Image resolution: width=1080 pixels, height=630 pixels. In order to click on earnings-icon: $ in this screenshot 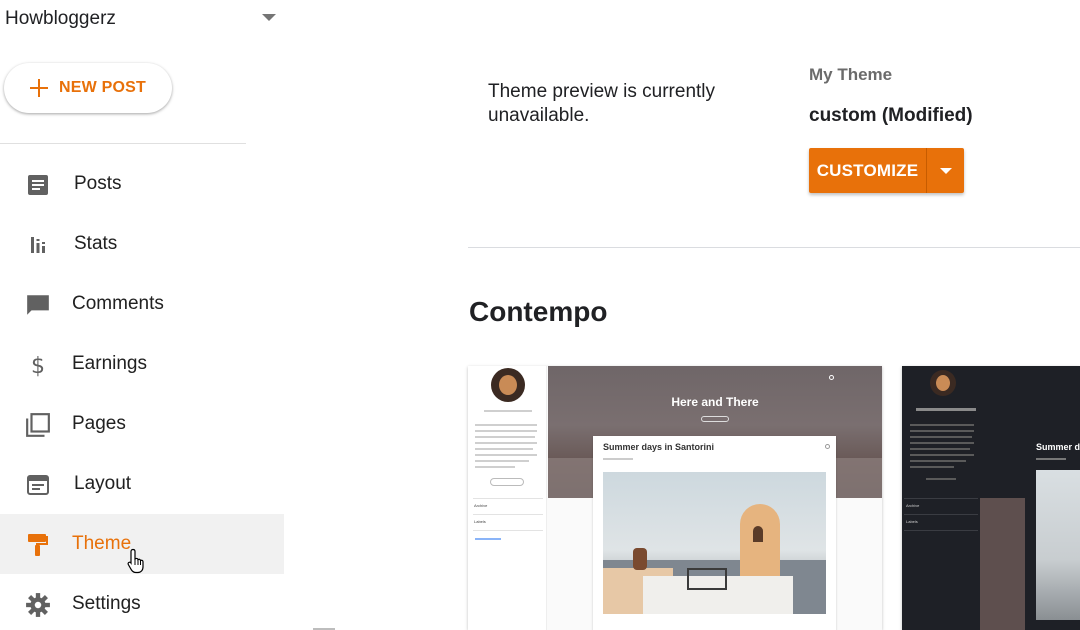, I will do `click(38, 365)`.